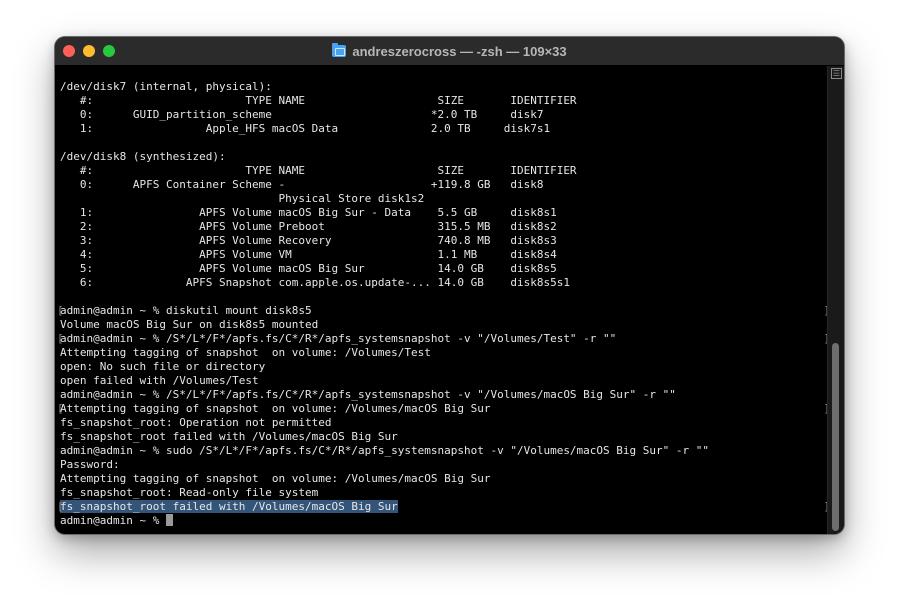 Image resolution: width=900 pixels, height=609 pixels. Describe the element at coordinates (143, 156) in the screenshot. I see `terminal-line-text: /dev/disk8 (synthesized):` at that location.